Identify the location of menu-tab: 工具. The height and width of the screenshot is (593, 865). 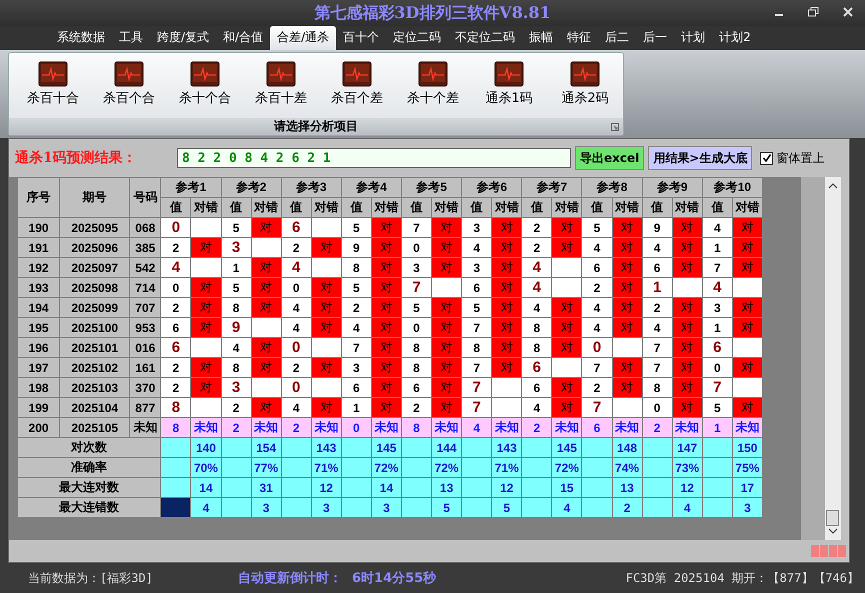
(131, 38).